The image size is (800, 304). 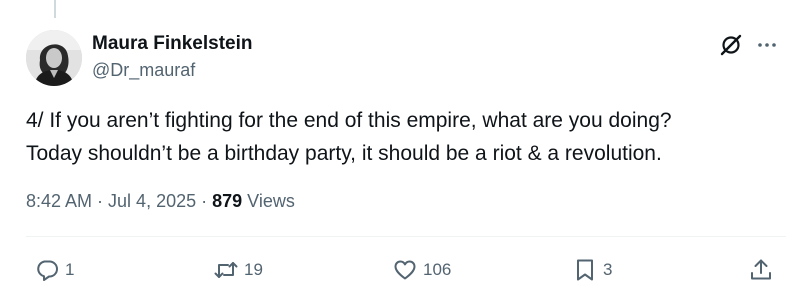 I want to click on like-button: 106, so click(x=421, y=270).